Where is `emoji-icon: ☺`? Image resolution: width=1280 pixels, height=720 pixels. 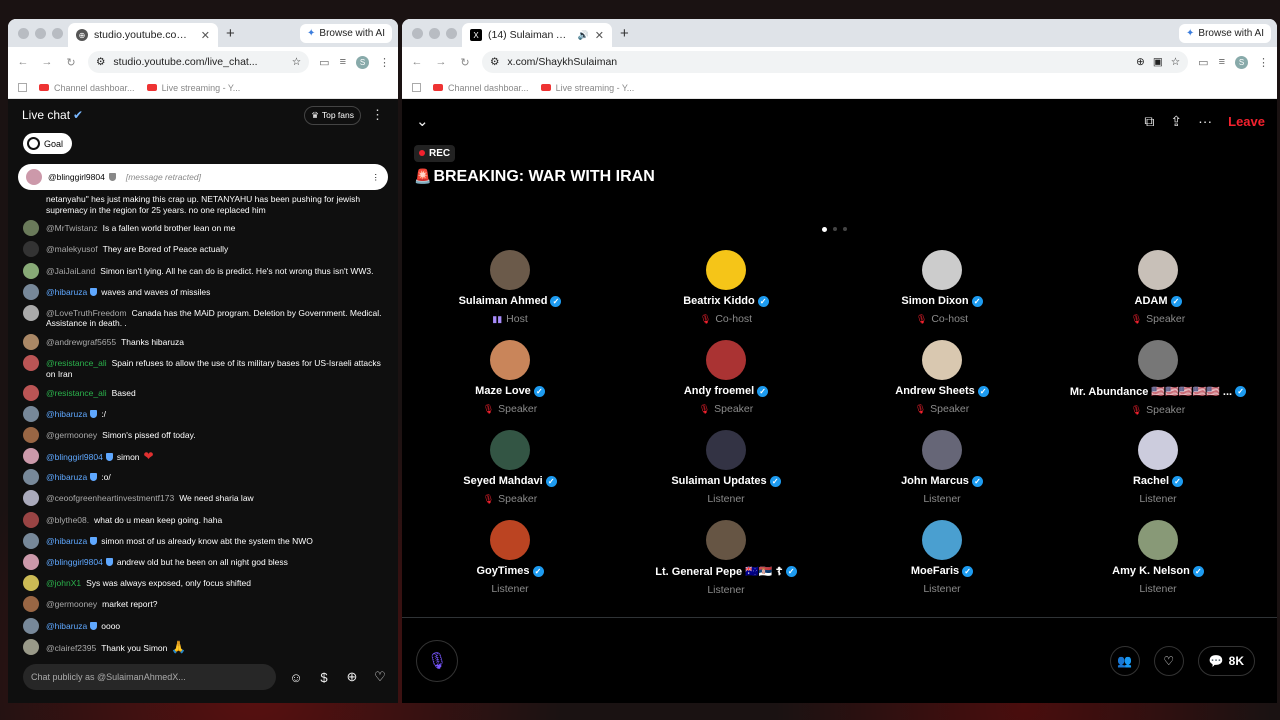 emoji-icon: ☺ is located at coordinates (296, 677).